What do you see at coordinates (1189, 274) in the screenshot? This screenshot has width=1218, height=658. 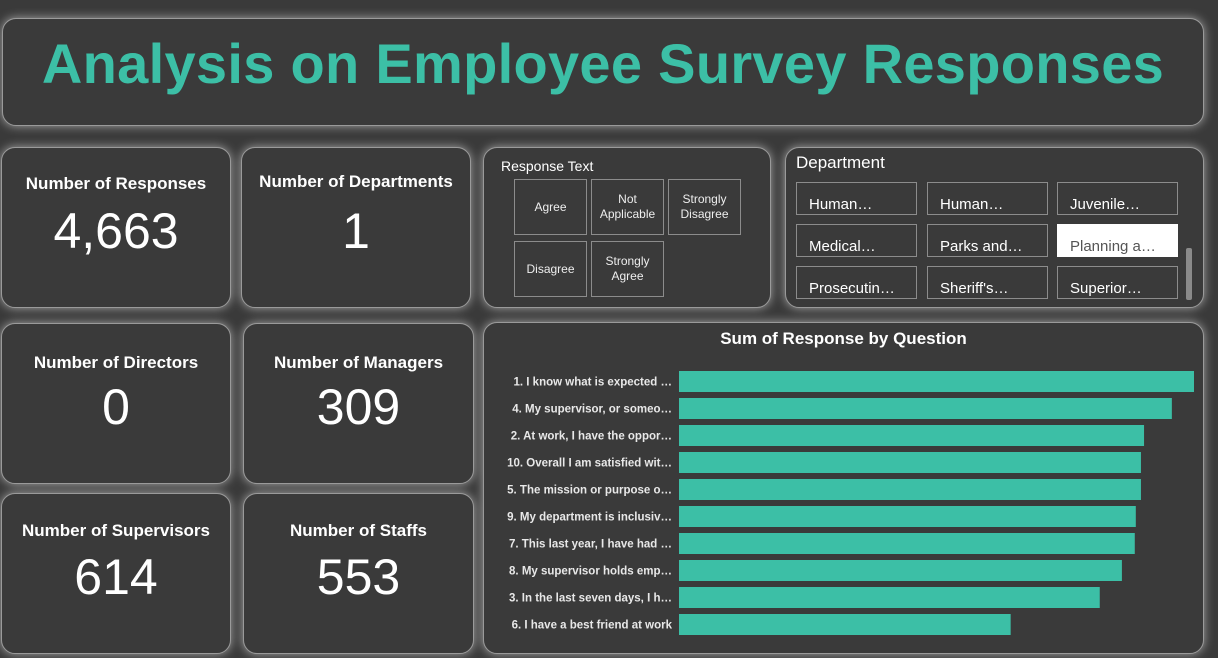 I see `department-slicer-scrollbar` at bounding box center [1189, 274].